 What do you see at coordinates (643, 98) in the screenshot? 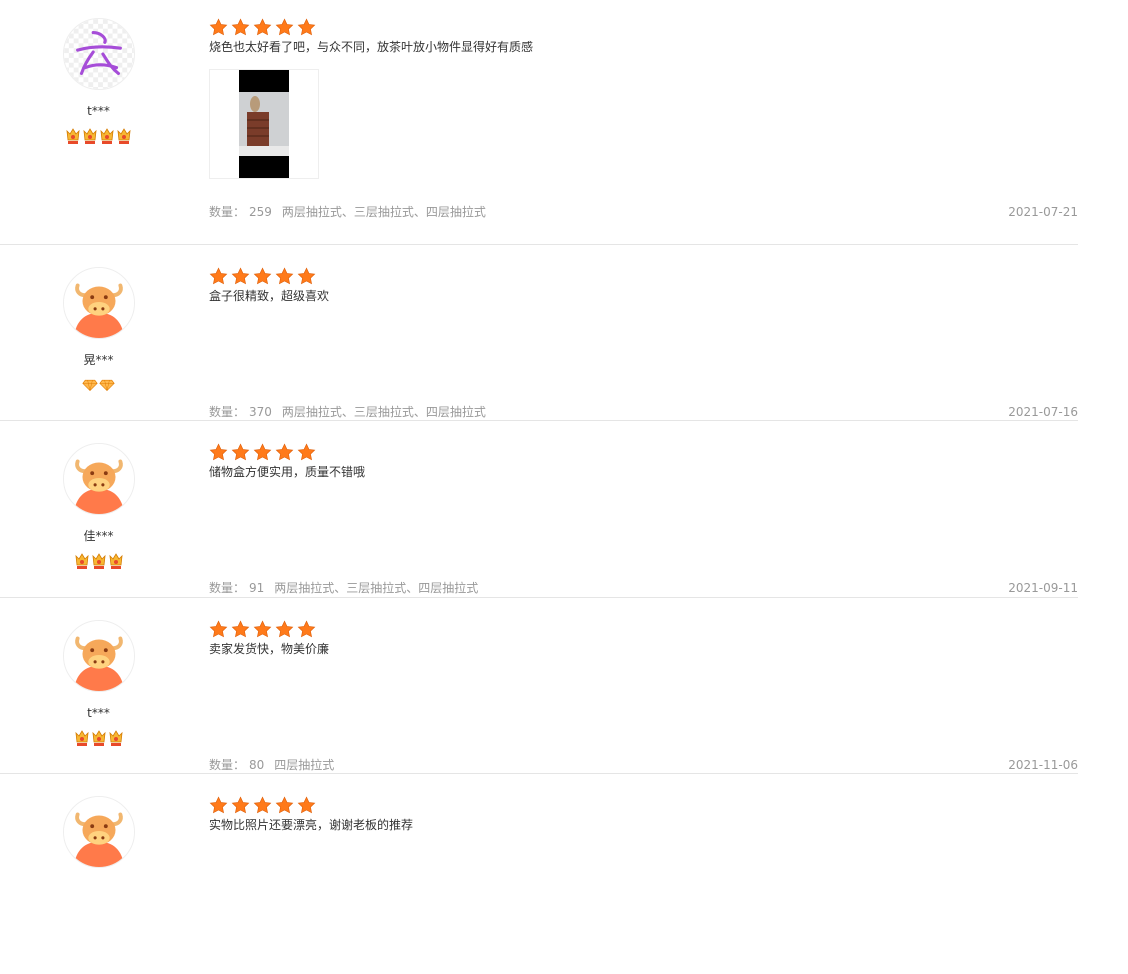
I see `review-content: 烧色也太好看了吧，与众不同，放茶叶放小物件显得好有质感` at bounding box center [643, 98].